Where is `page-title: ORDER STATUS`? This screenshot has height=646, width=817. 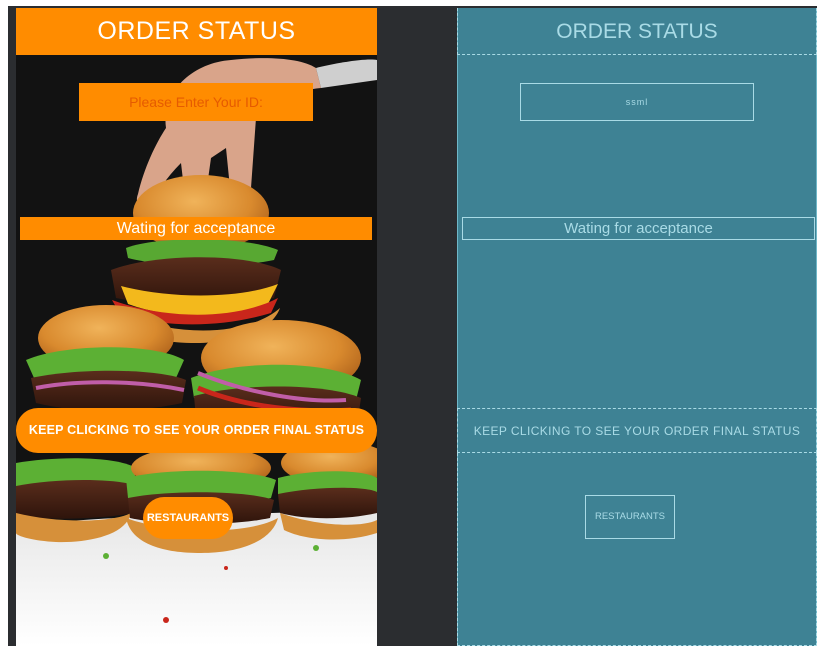 page-title: ORDER STATUS is located at coordinates (196, 31).